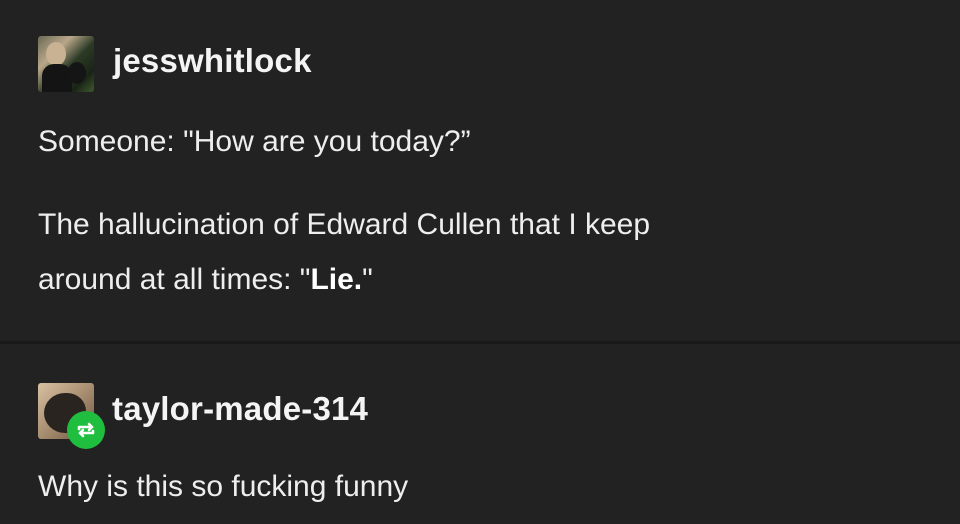 This screenshot has height=524, width=960. Describe the element at coordinates (480, 342) in the screenshot. I see `divider` at that location.